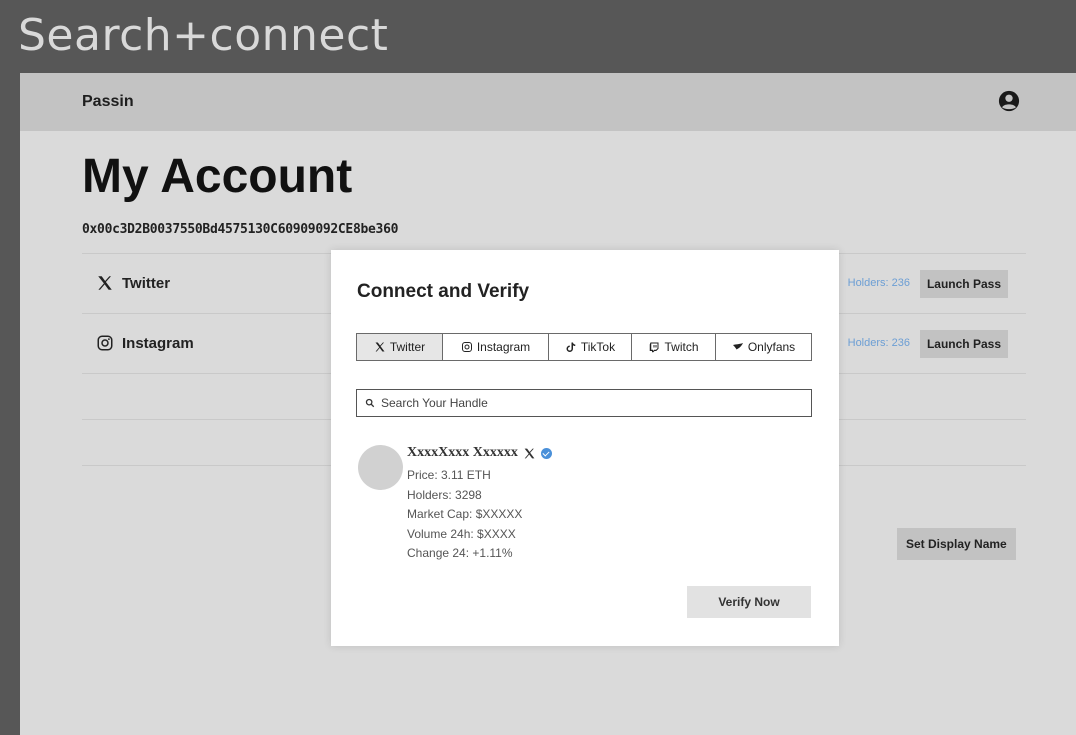  Describe the element at coordinates (217, 176) in the screenshot. I see `page-title: My Account` at that location.